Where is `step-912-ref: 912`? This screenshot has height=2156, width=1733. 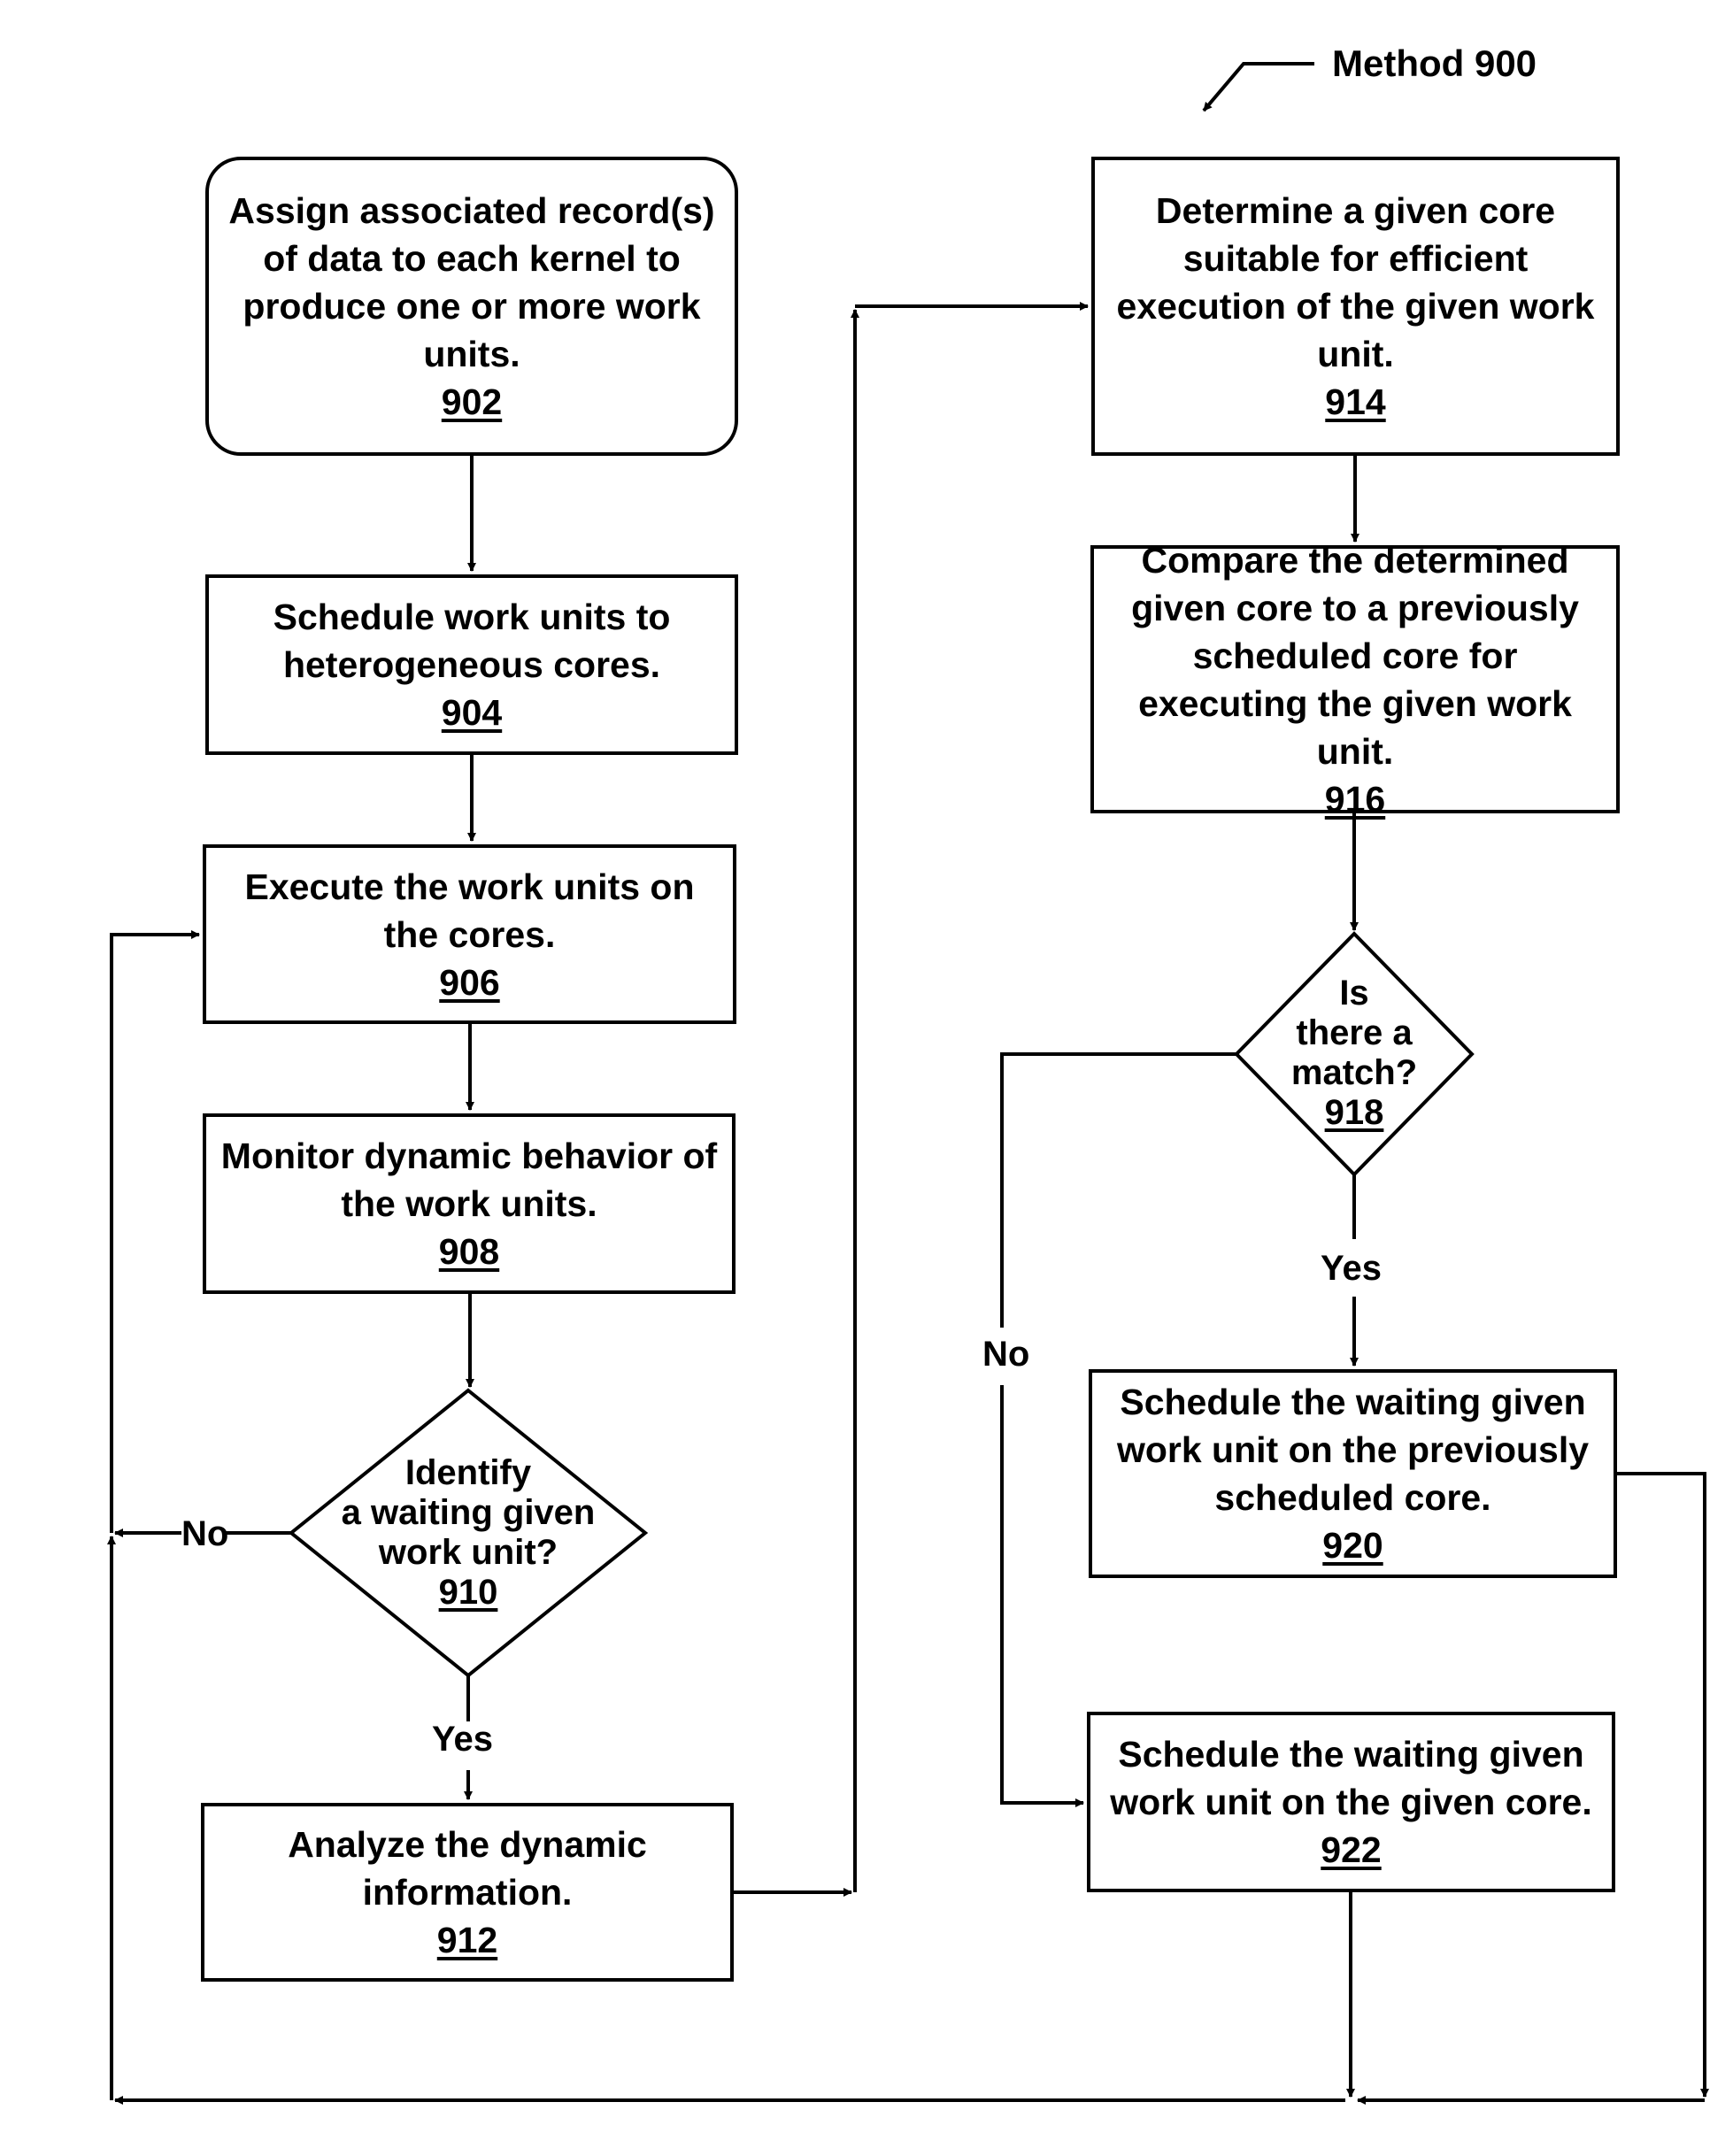 step-912-ref: 912 is located at coordinates (467, 1940).